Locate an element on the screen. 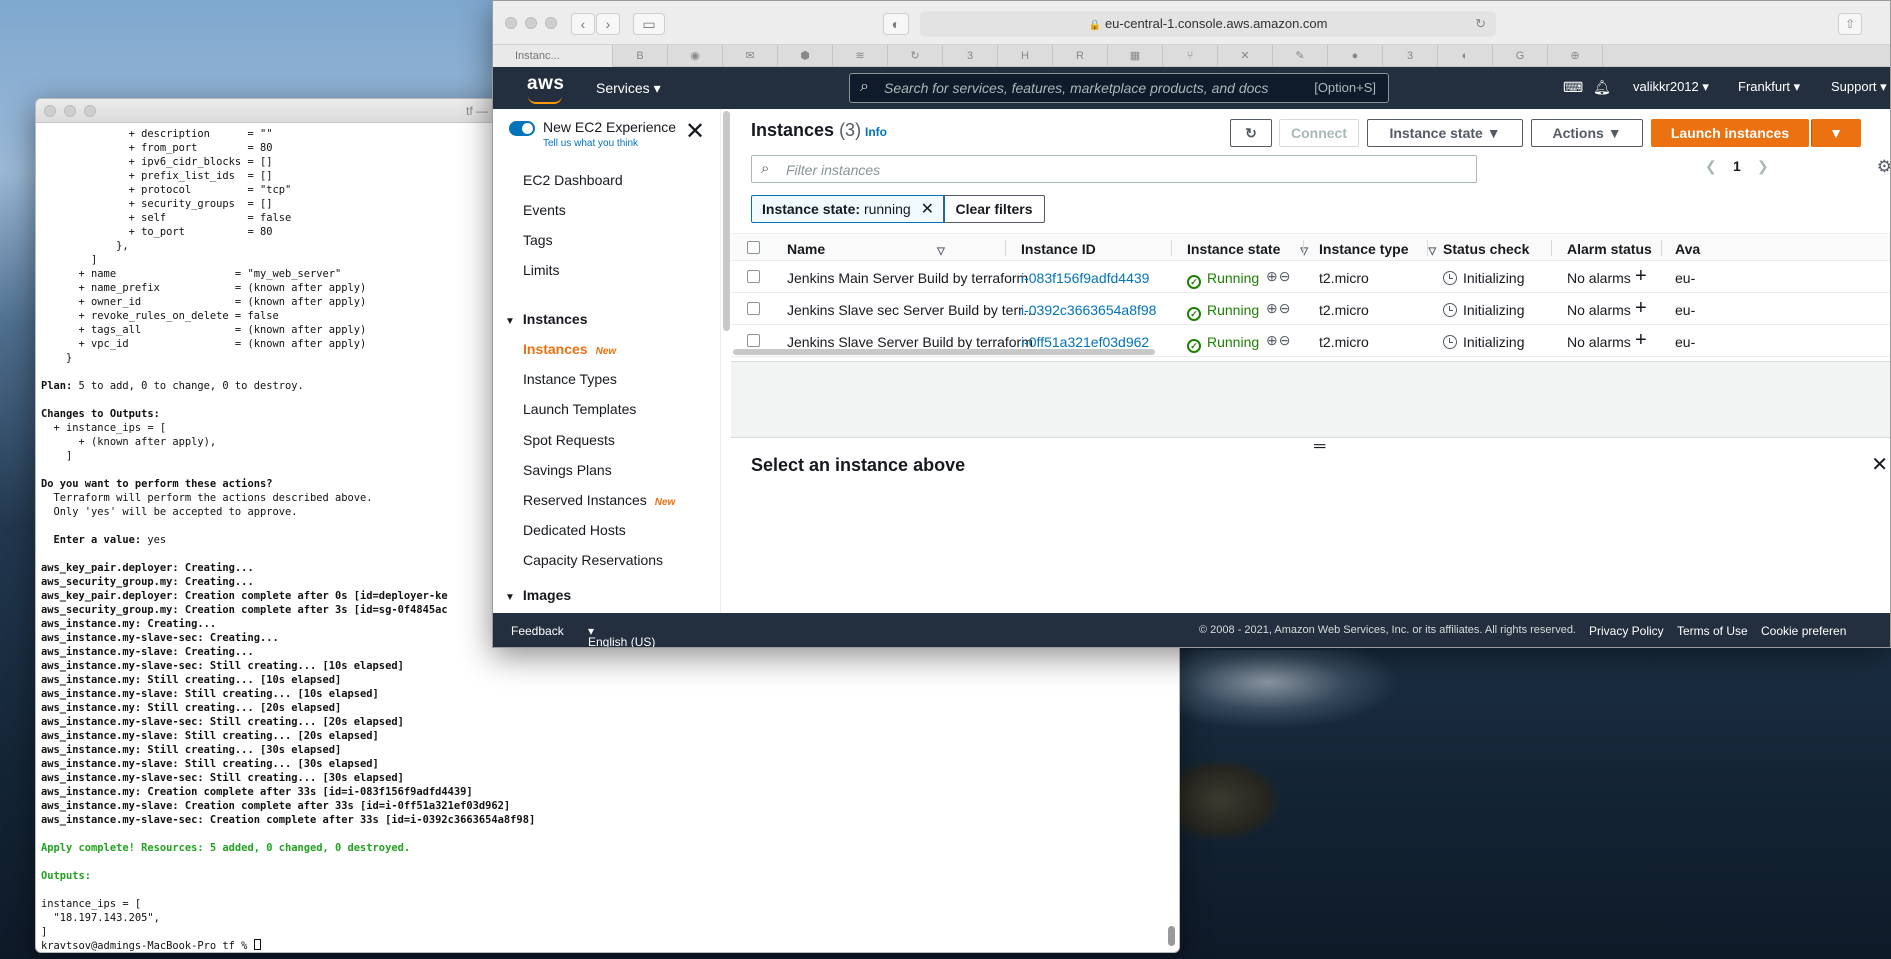 The height and width of the screenshot is (959, 1891). forward-button: › is located at coordinates (608, 24).